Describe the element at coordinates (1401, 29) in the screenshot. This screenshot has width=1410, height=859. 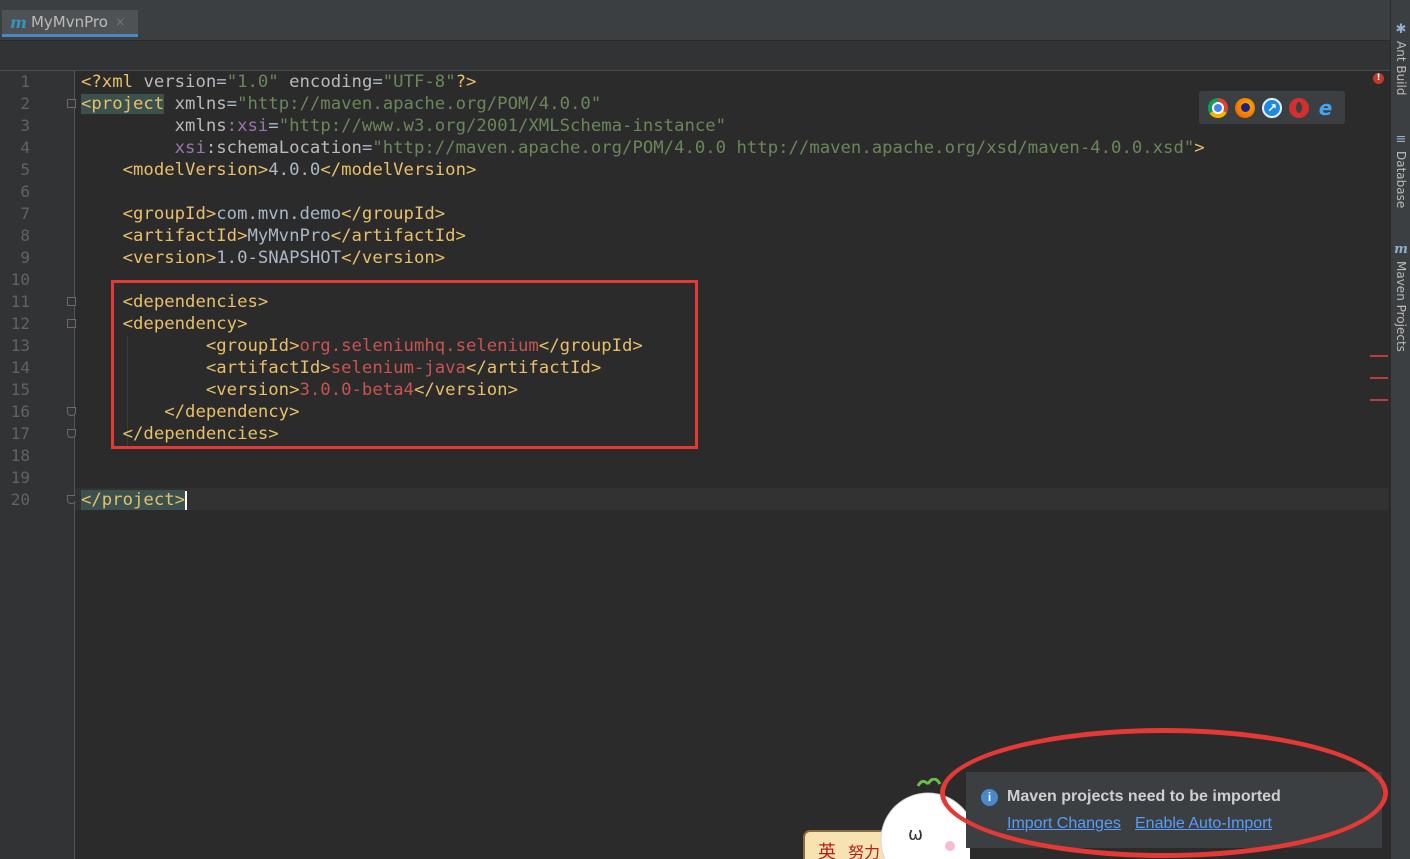
I see `ant-icon: ✱` at that location.